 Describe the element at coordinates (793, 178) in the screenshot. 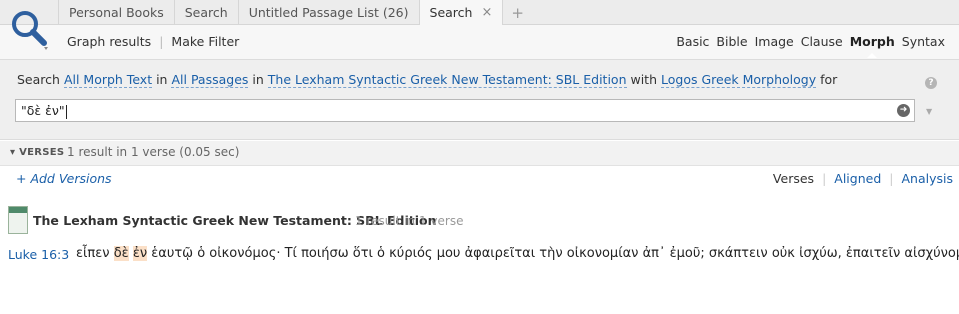

I see `view-verses: Verses` at that location.